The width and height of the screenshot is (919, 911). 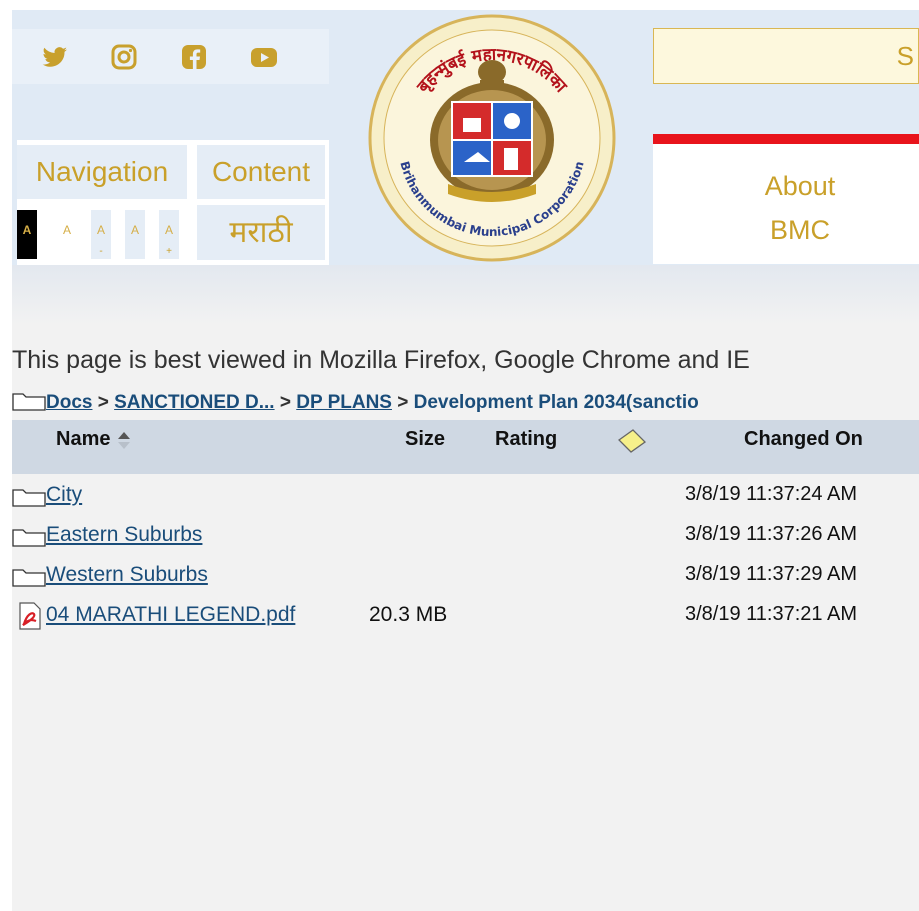 What do you see at coordinates (771, 494) in the screenshot?
I see `file-date: 3/8/19 11:37:24 AM` at bounding box center [771, 494].